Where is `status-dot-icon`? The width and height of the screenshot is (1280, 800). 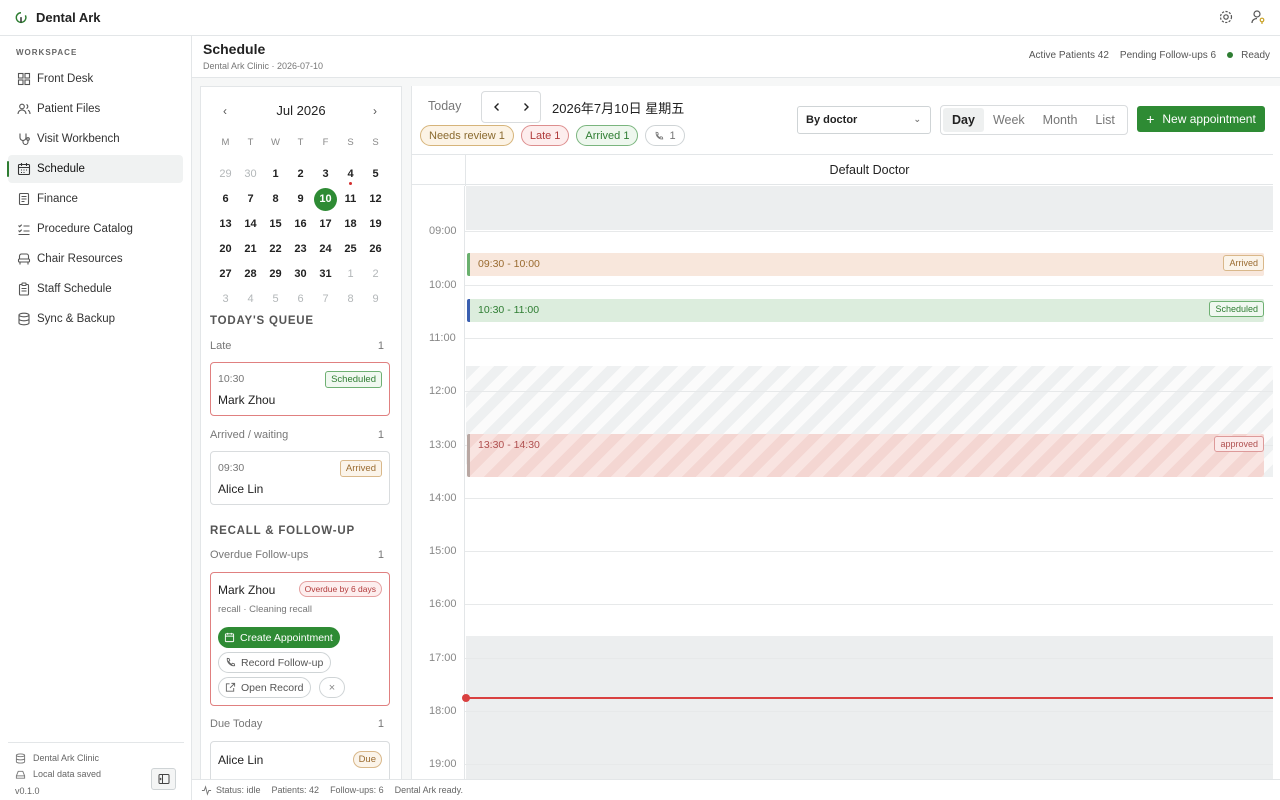
status-dot-icon is located at coordinates (1230, 55).